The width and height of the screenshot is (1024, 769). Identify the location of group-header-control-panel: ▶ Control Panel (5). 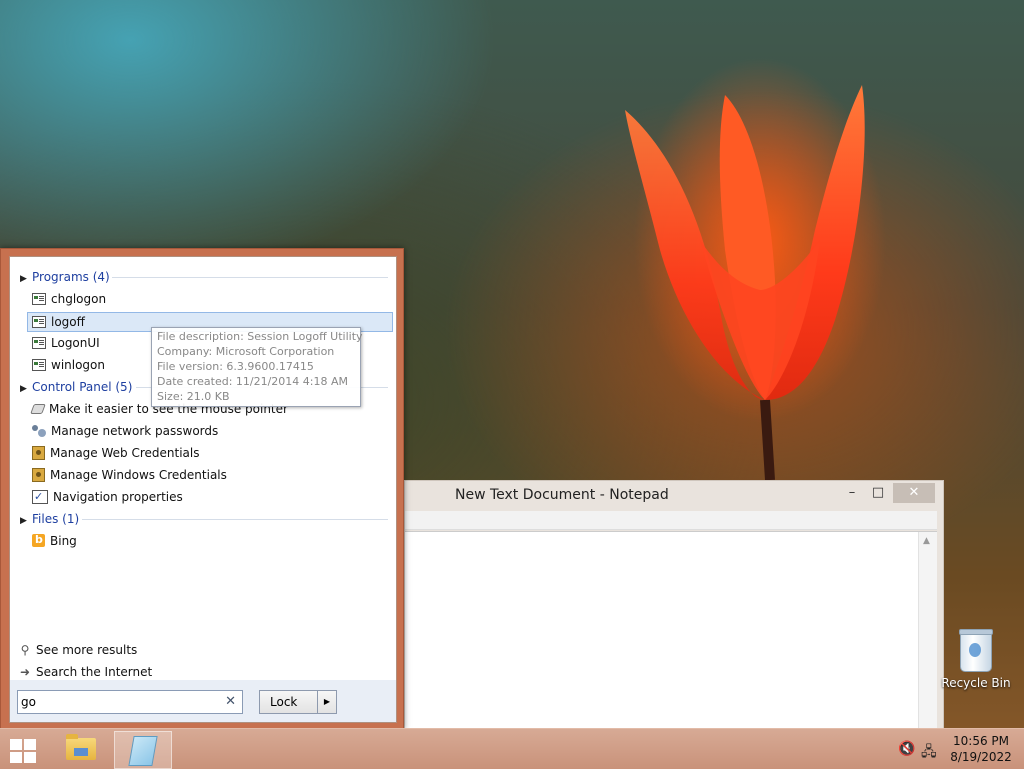
(76, 387).